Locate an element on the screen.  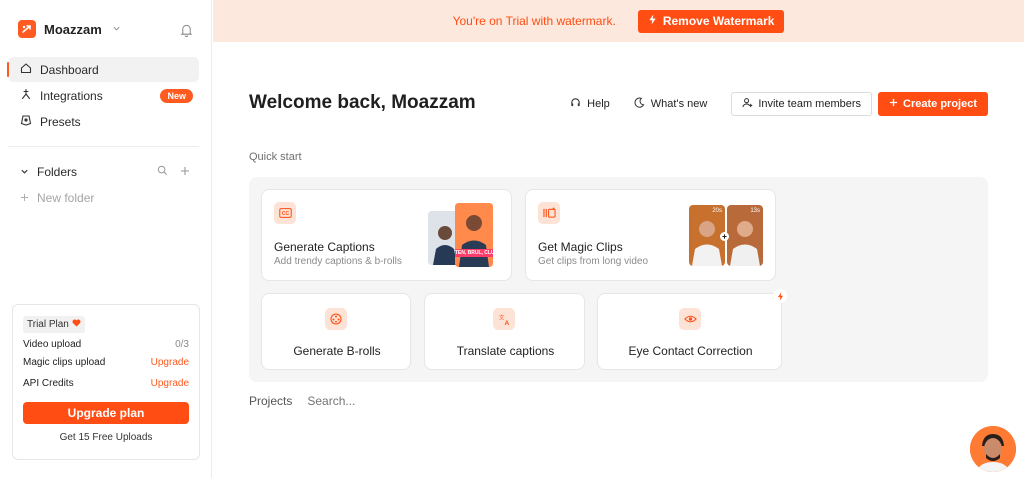
trial-plan-badge: Trial Plan is located at coordinates (54, 324).